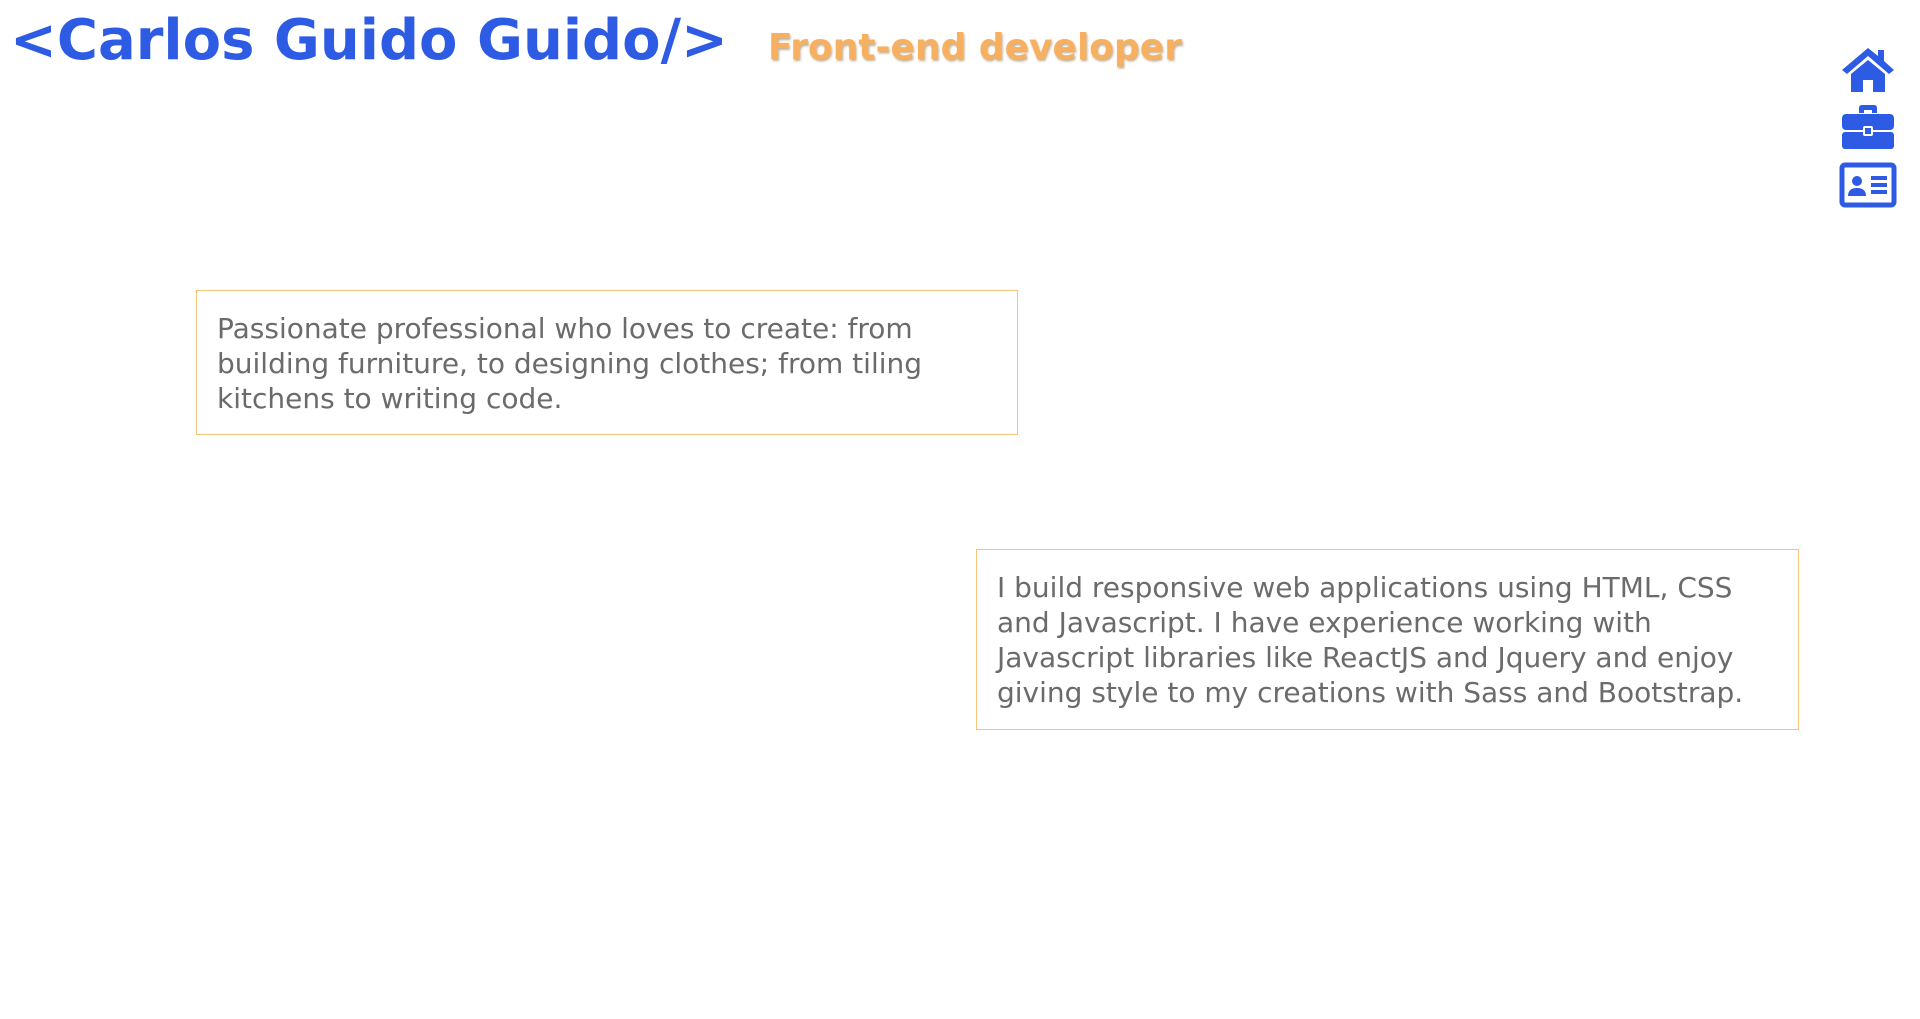 This screenshot has height=1019, width=1920. Describe the element at coordinates (974, 47) in the screenshot. I see `job-title: Front-end developer` at that location.